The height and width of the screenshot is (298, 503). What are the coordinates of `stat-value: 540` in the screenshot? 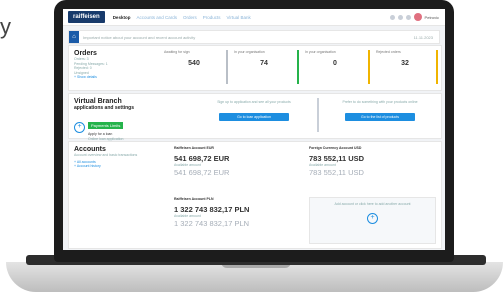 It's located at (194, 63).